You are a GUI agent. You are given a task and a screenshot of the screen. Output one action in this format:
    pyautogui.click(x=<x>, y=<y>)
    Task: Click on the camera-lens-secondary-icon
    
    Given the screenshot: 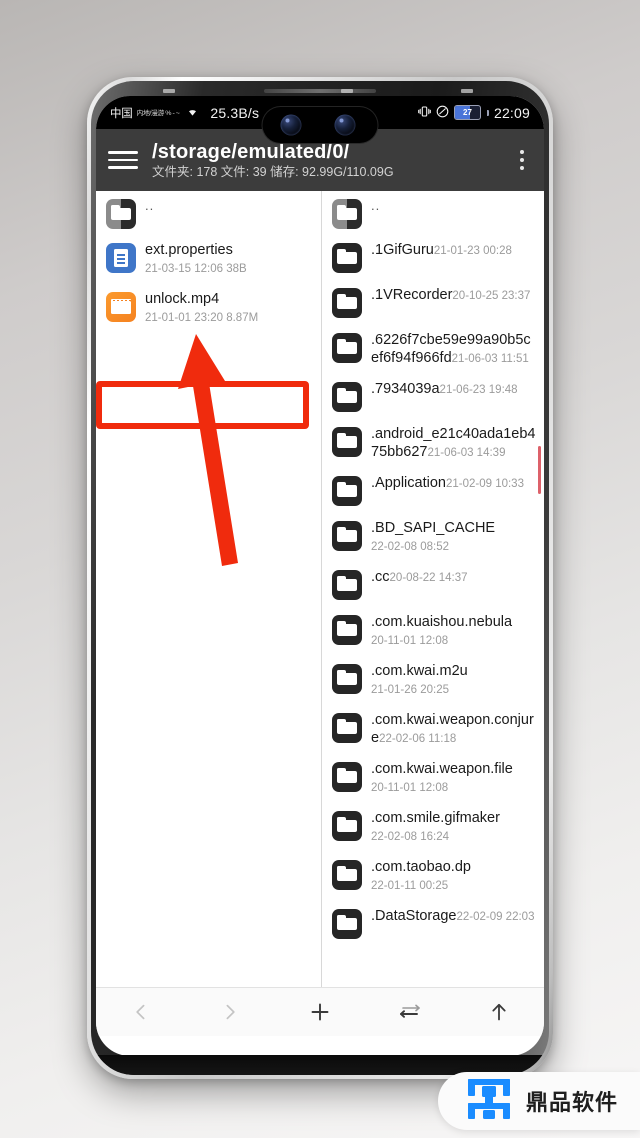 What is the action you would take?
    pyautogui.click(x=345, y=125)
    